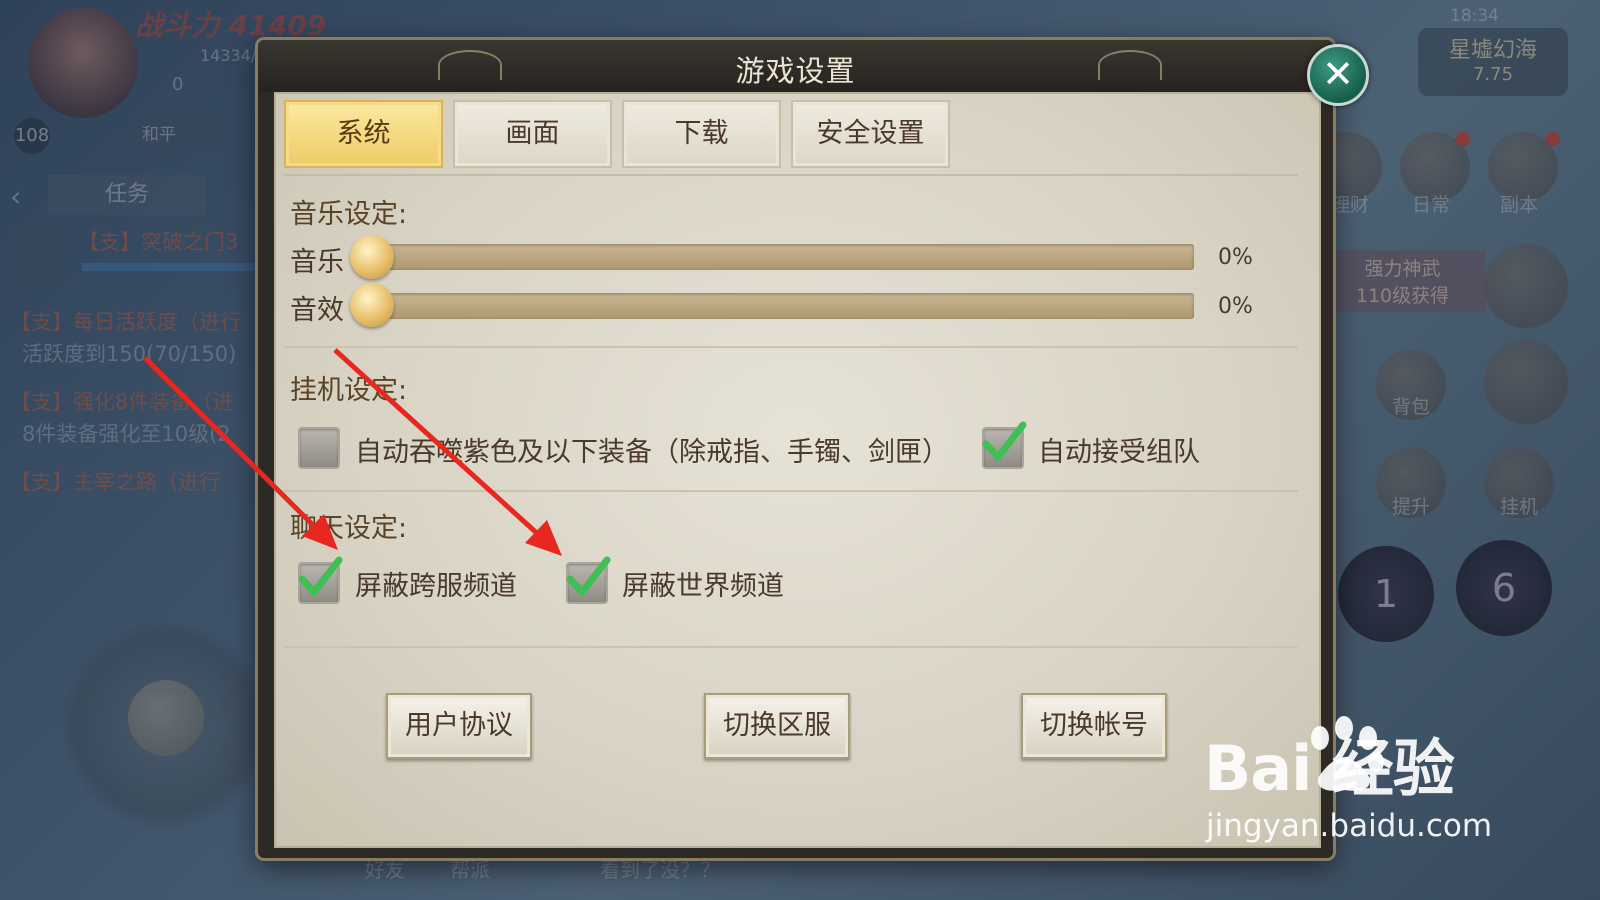 This screenshot has width=1600, height=900. What do you see at coordinates (791, 175) in the screenshot?
I see `tab-divider` at bounding box center [791, 175].